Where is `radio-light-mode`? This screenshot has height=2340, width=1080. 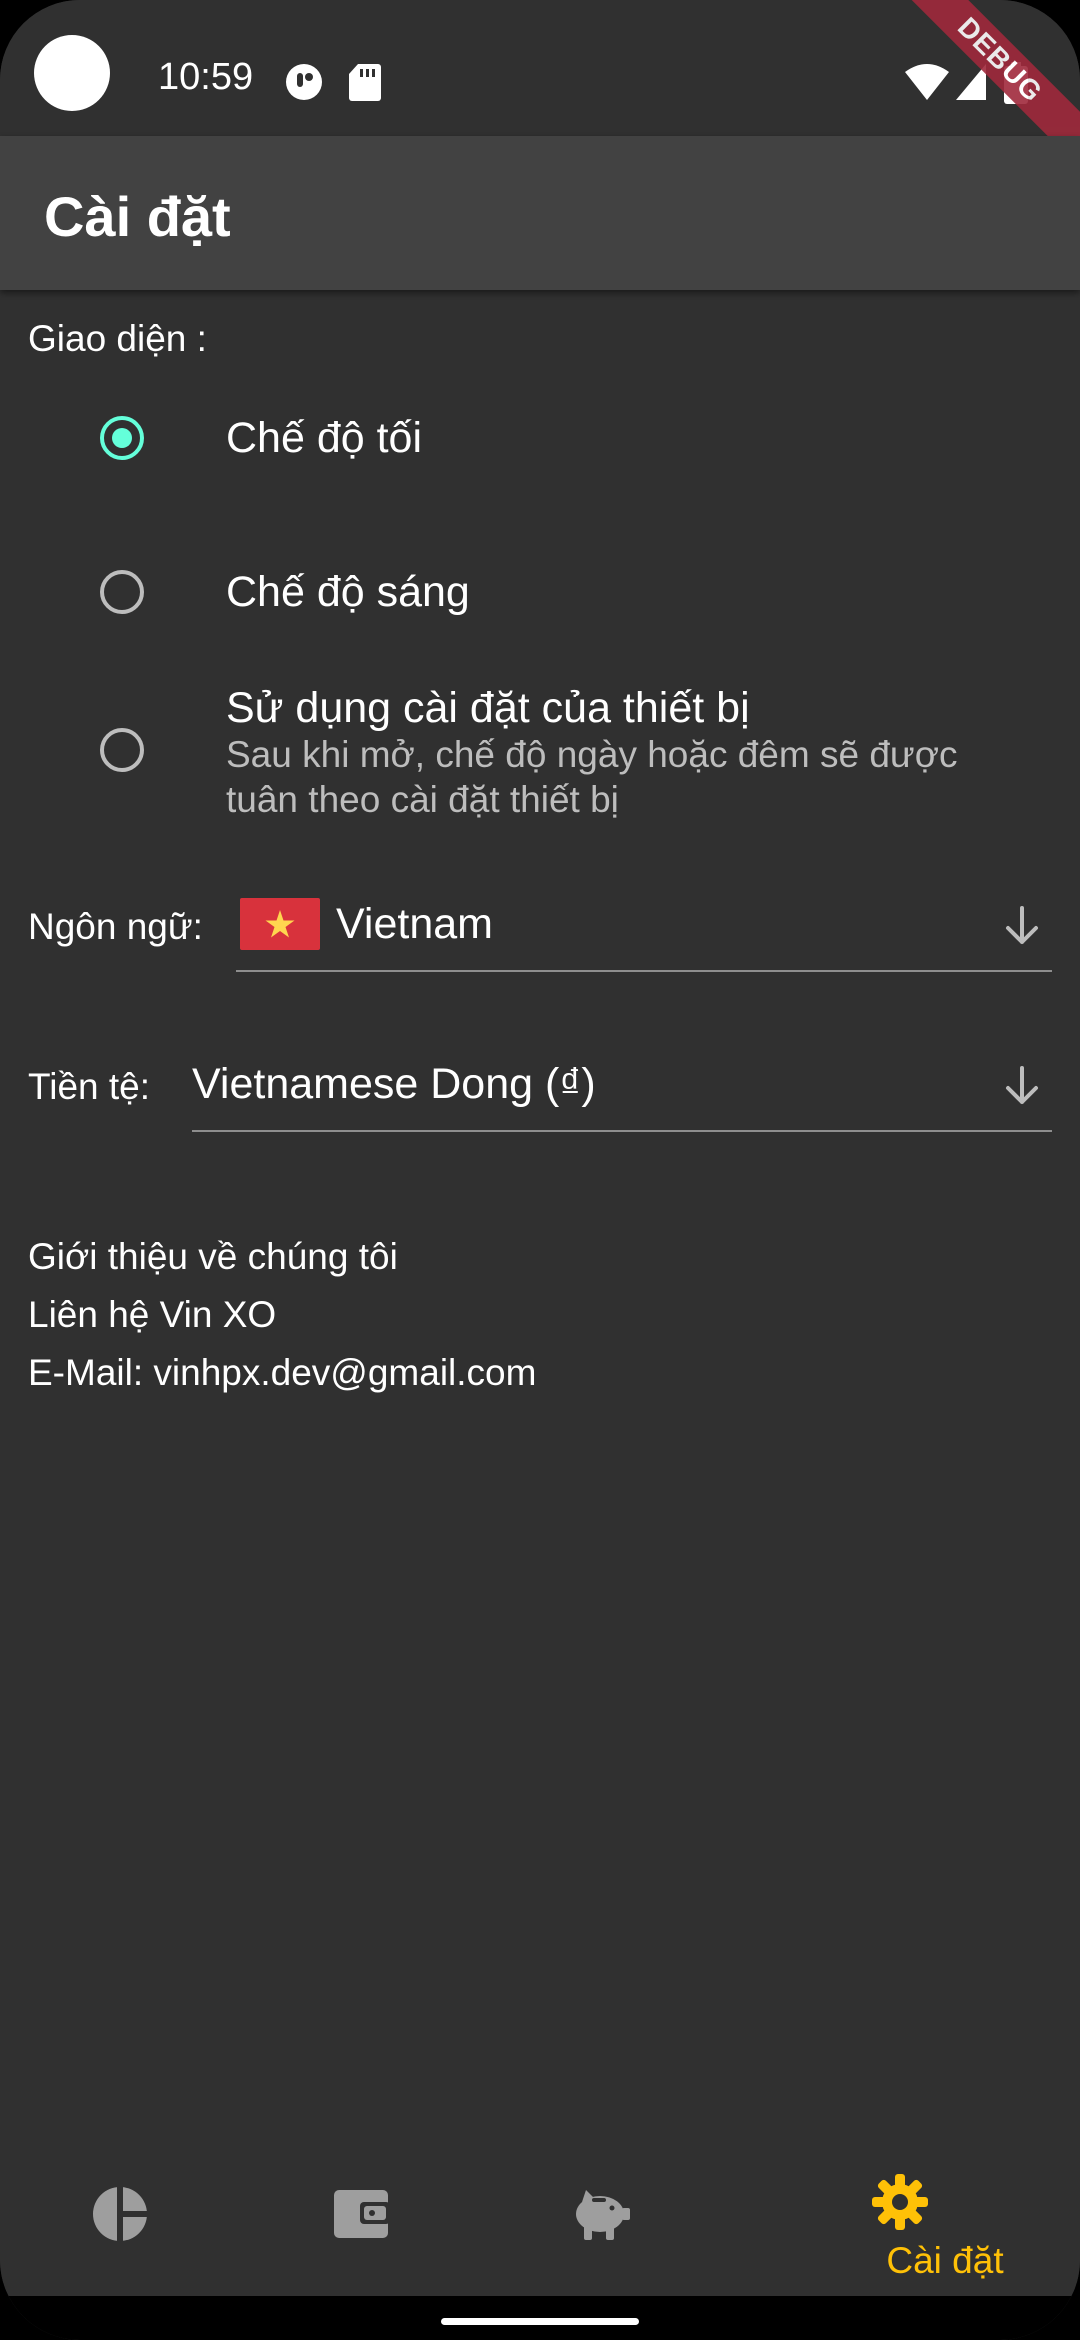
radio-light-mode is located at coordinates (122, 592).